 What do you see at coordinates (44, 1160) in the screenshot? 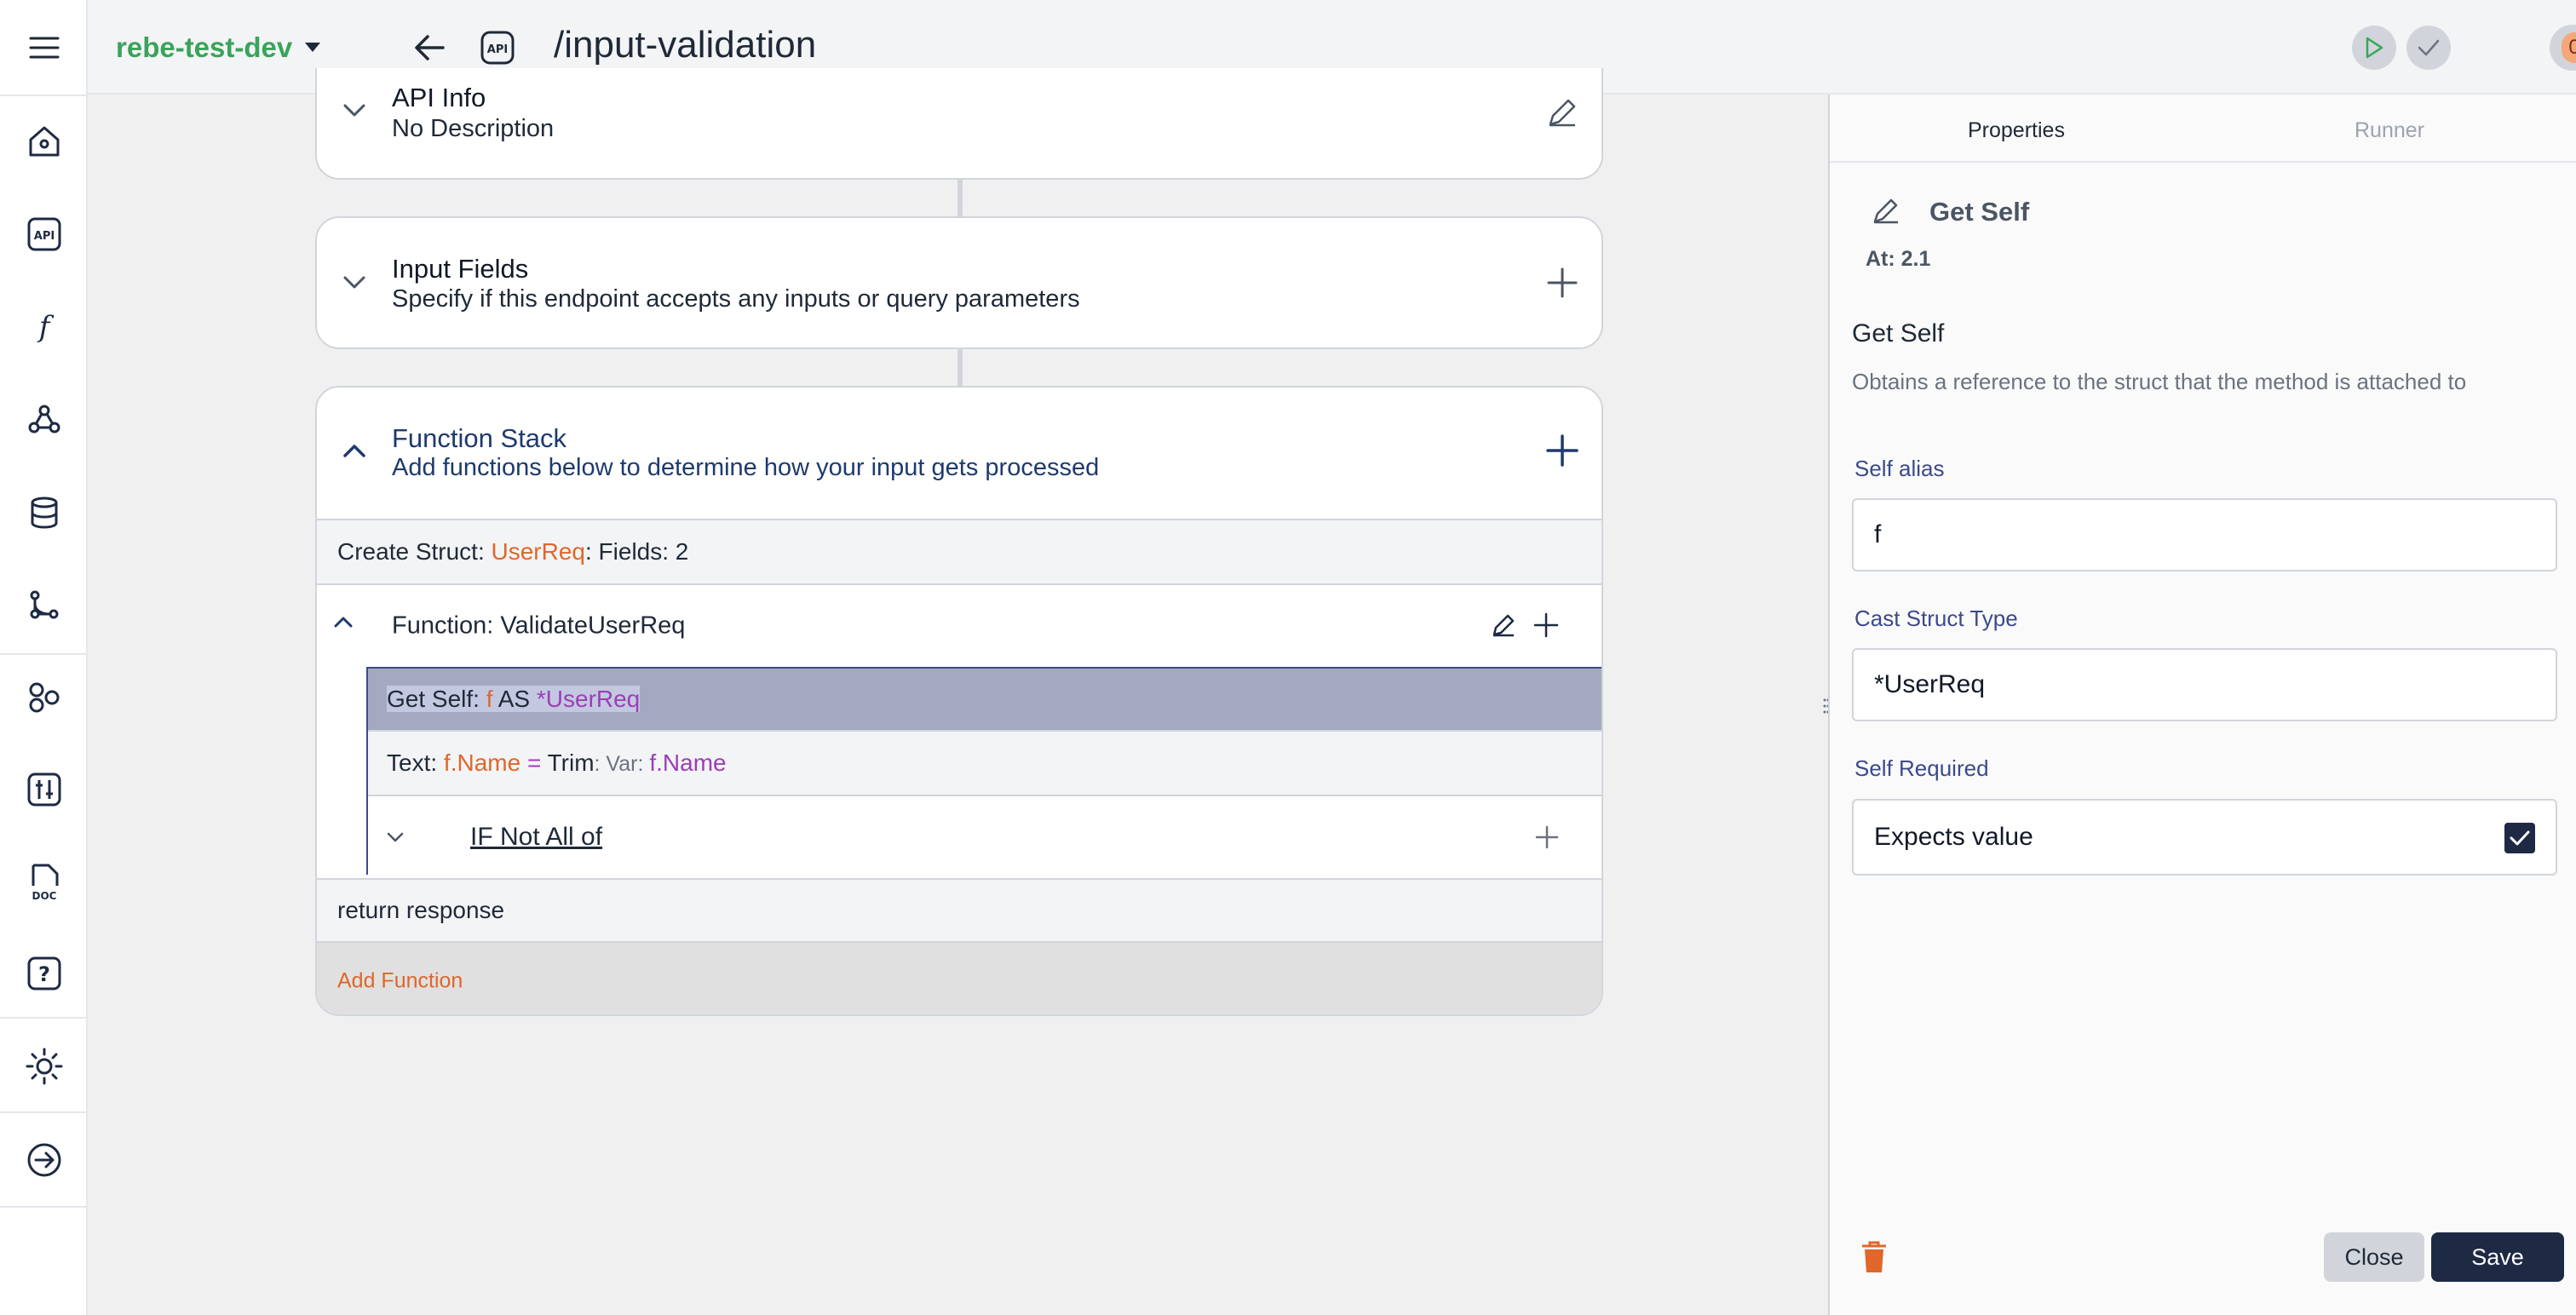
I see `logout-icon` at bounding box center [44, 1160].